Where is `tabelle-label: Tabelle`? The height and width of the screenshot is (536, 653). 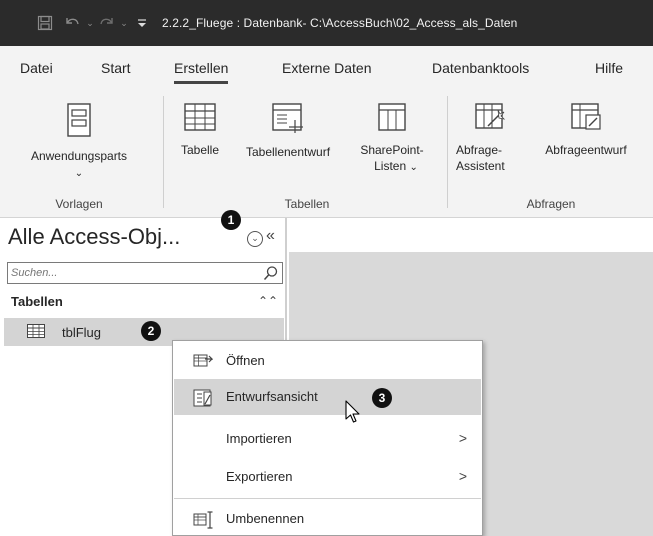 tabelle-label: Tabelle is located at coordinates (200, 150).